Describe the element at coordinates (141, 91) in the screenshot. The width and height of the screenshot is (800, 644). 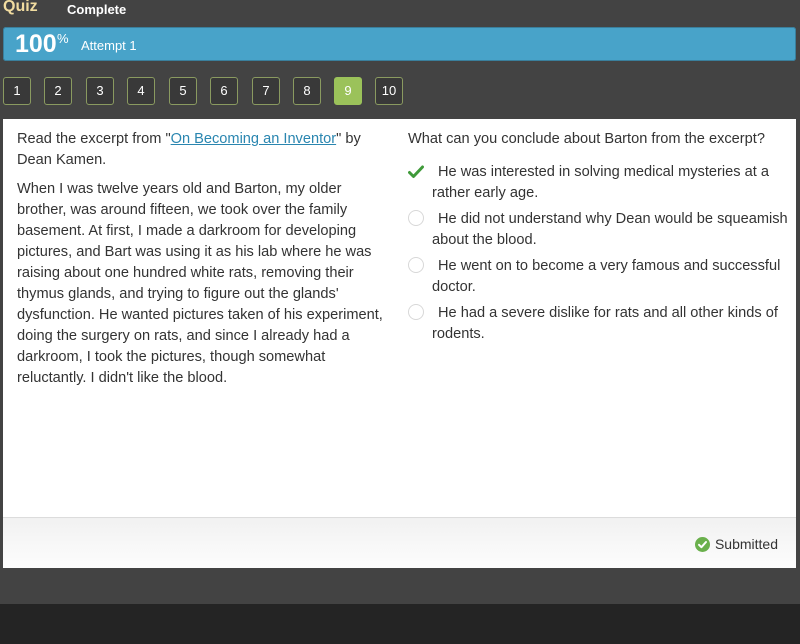
I see `question-button-4: 4` at that location.